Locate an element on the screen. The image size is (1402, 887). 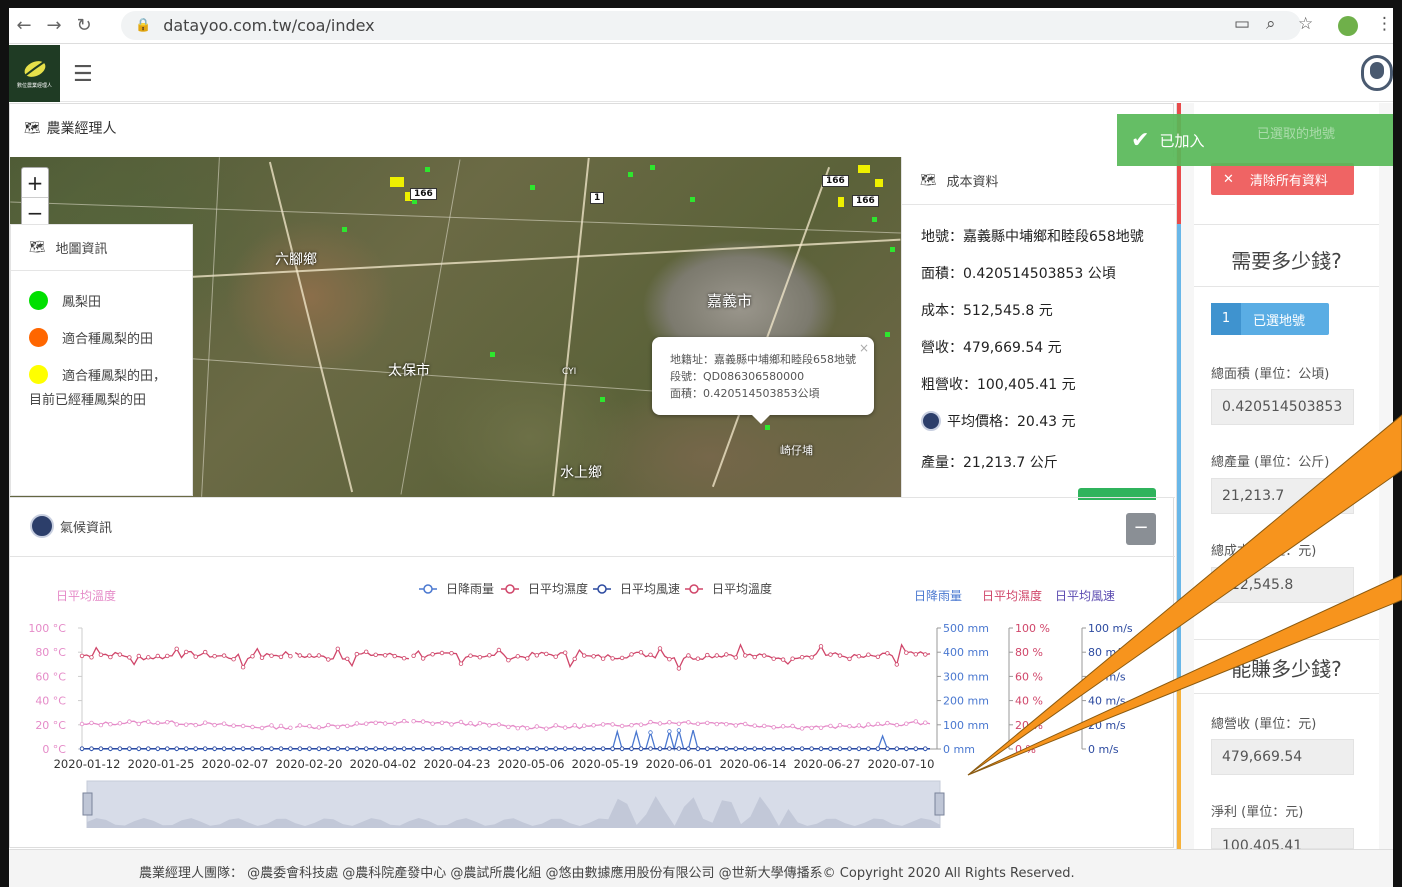
reload-icon: ↻ is located at coordinates (84, 26).